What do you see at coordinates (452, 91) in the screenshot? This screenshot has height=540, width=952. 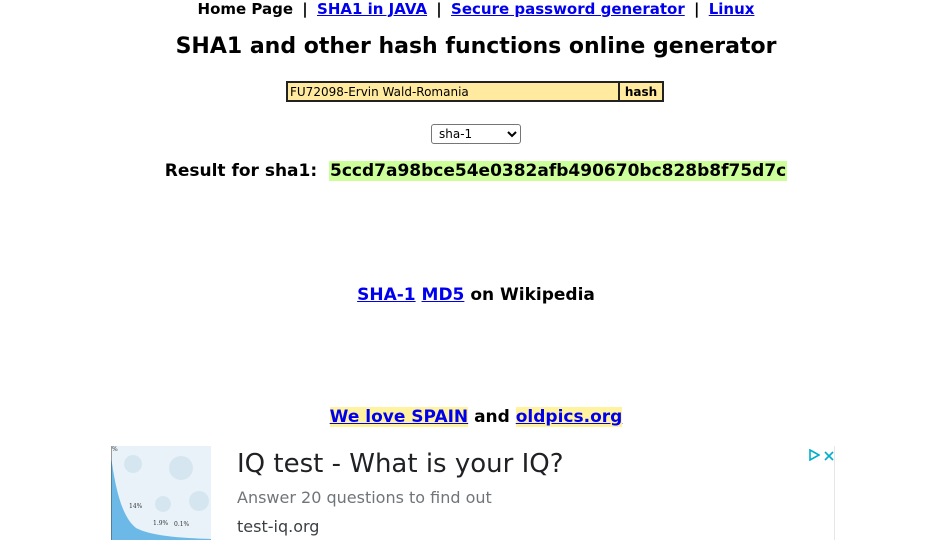 I see `hash-input` at bounding box center [452, 91].